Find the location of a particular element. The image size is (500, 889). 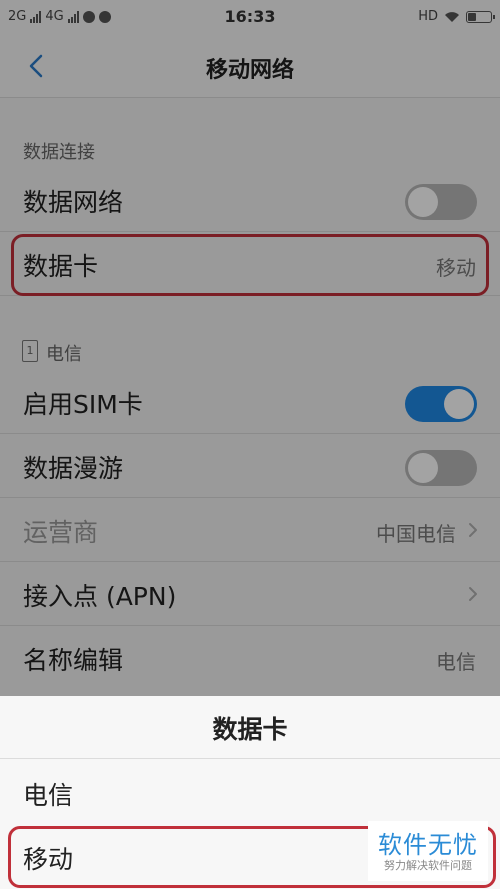

sheet-option-telecom: 电信 is located at coordinates (250, 792).